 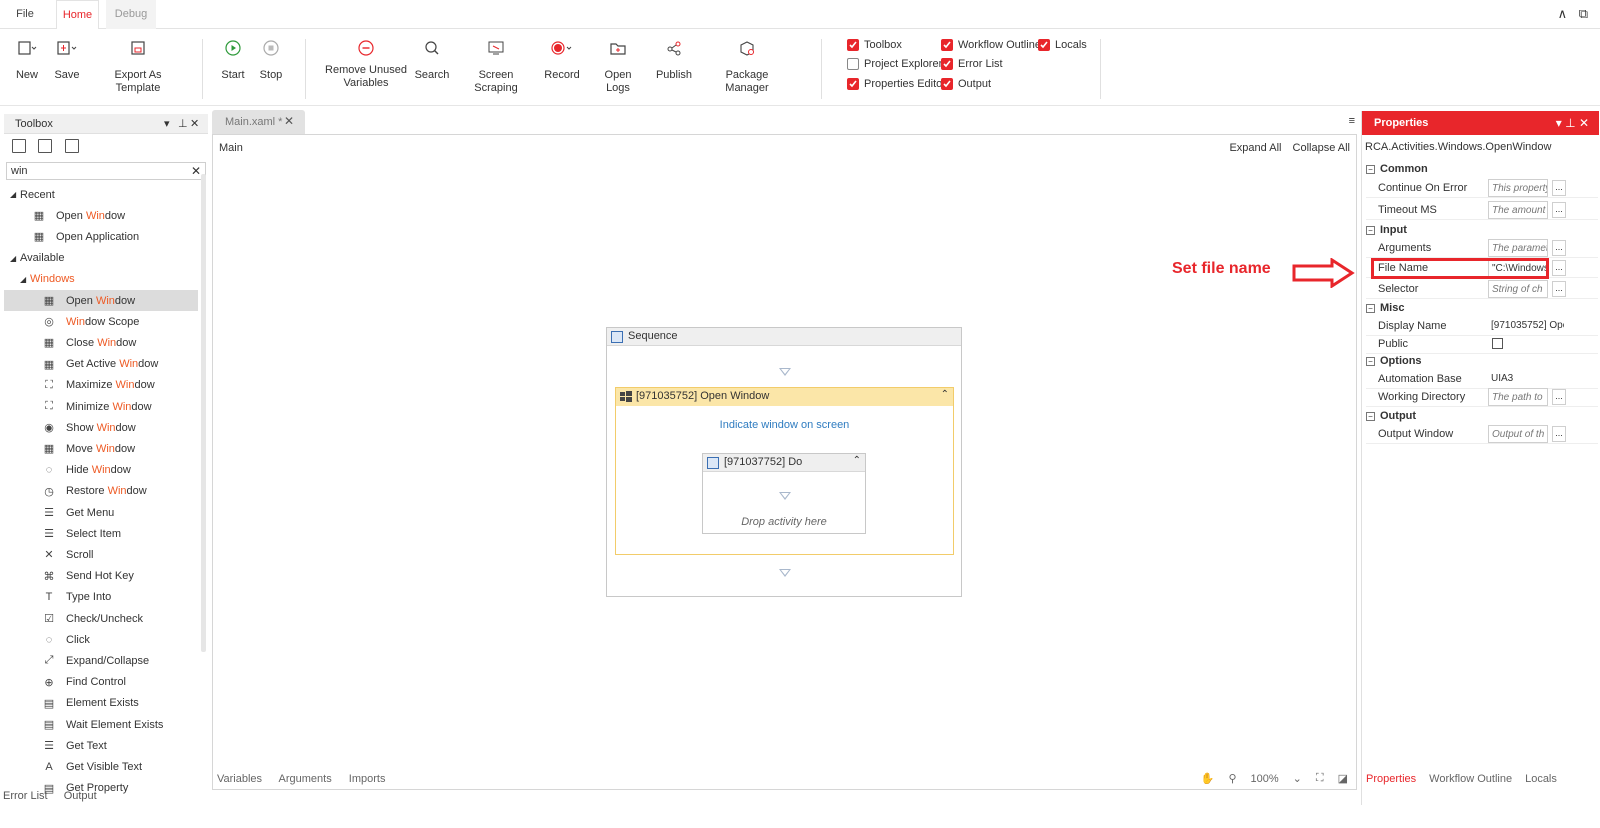 I want to click on stop-button: Stop, so click(x=271, y=59).